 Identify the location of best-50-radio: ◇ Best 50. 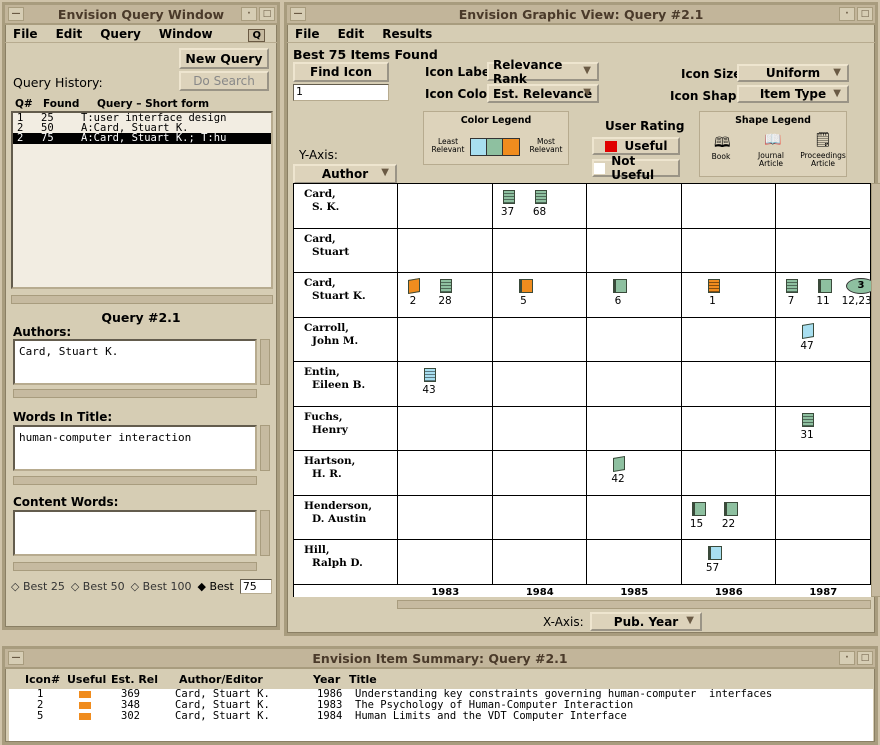
(98, 586).